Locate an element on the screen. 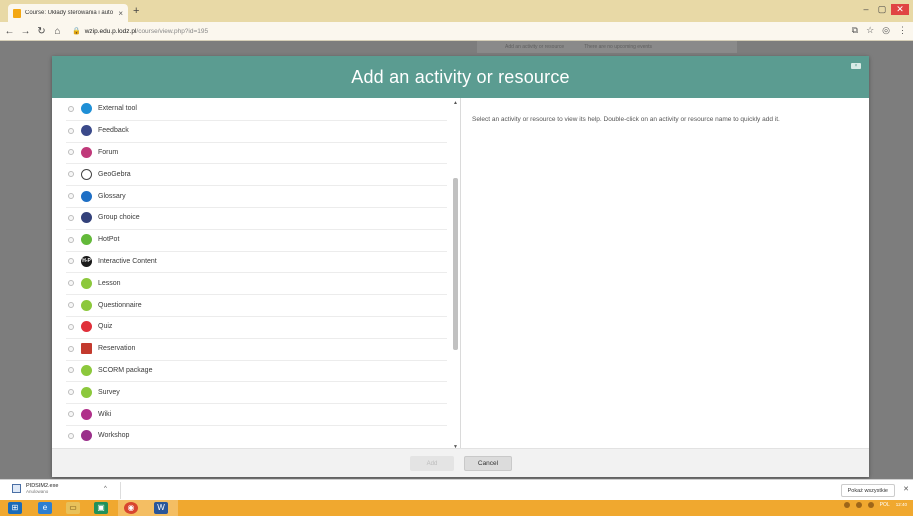  activity-label: External tool is located at coordinates (117, 109).